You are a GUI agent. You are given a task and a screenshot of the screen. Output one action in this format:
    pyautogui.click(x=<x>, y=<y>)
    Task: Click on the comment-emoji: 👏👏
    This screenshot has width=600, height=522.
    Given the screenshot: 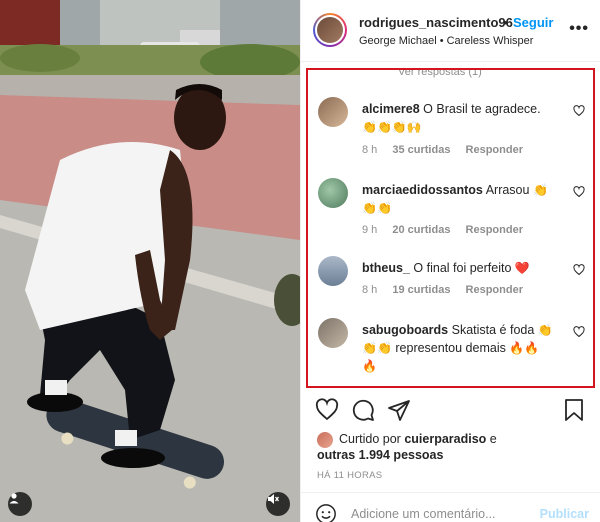 What is the action you would take?
    pyautogui.click(x=377, y=348)
    